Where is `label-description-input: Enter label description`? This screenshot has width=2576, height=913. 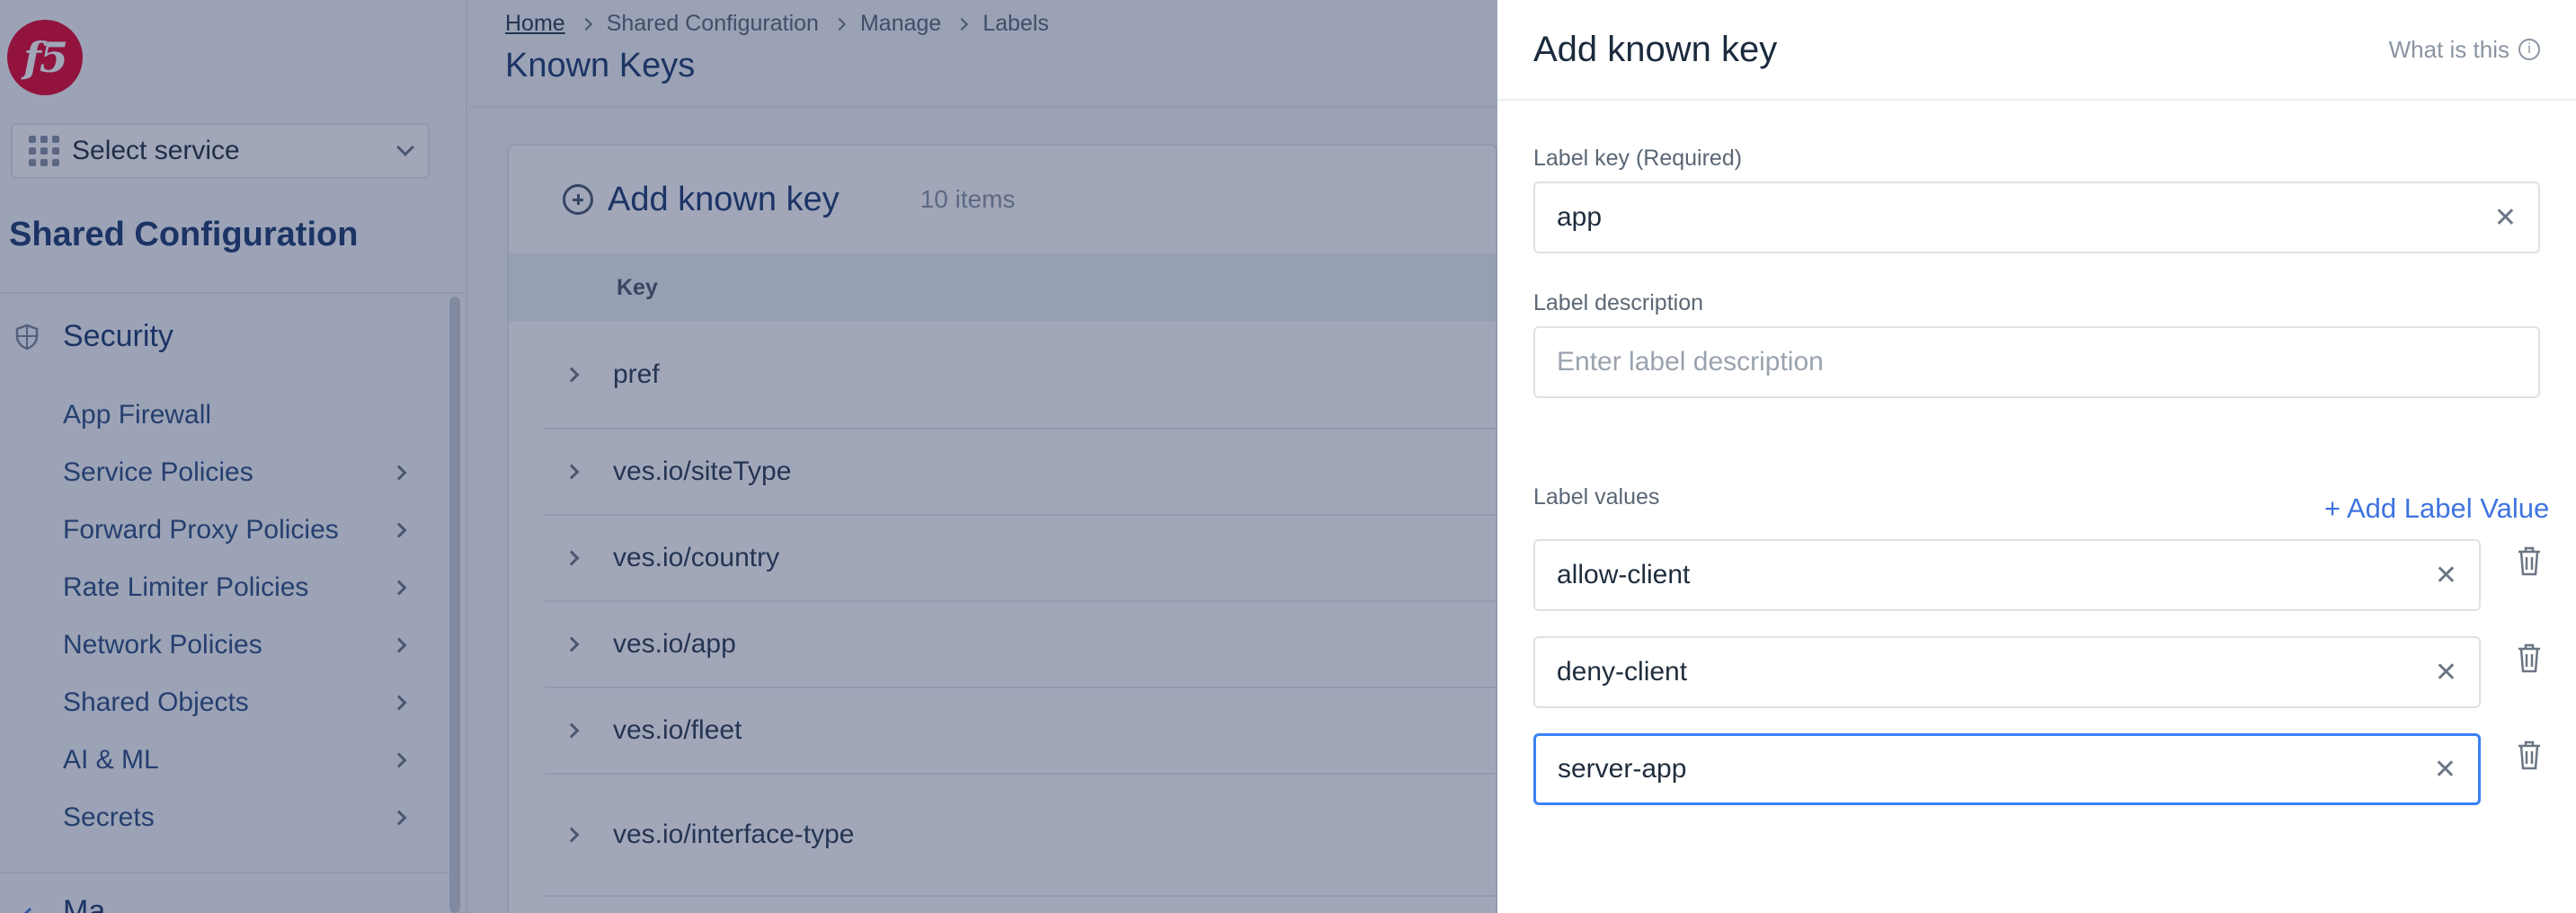
label-description-input: Enter label description is located at coordinates (2037, 362).